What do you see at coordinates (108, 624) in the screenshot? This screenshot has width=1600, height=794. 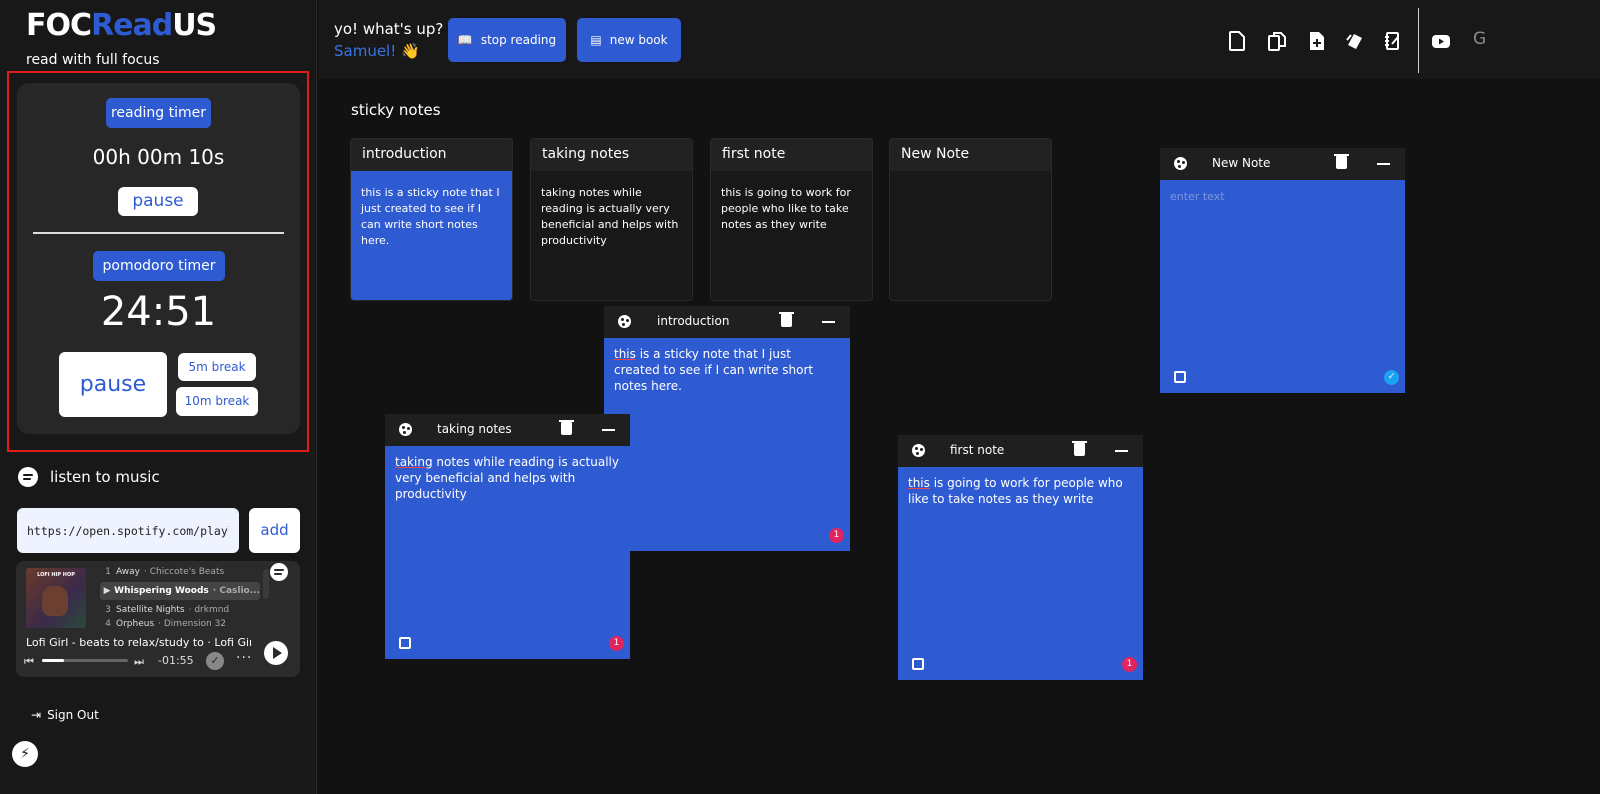 I see `track-number: 4` at bounding box center [108, 624].